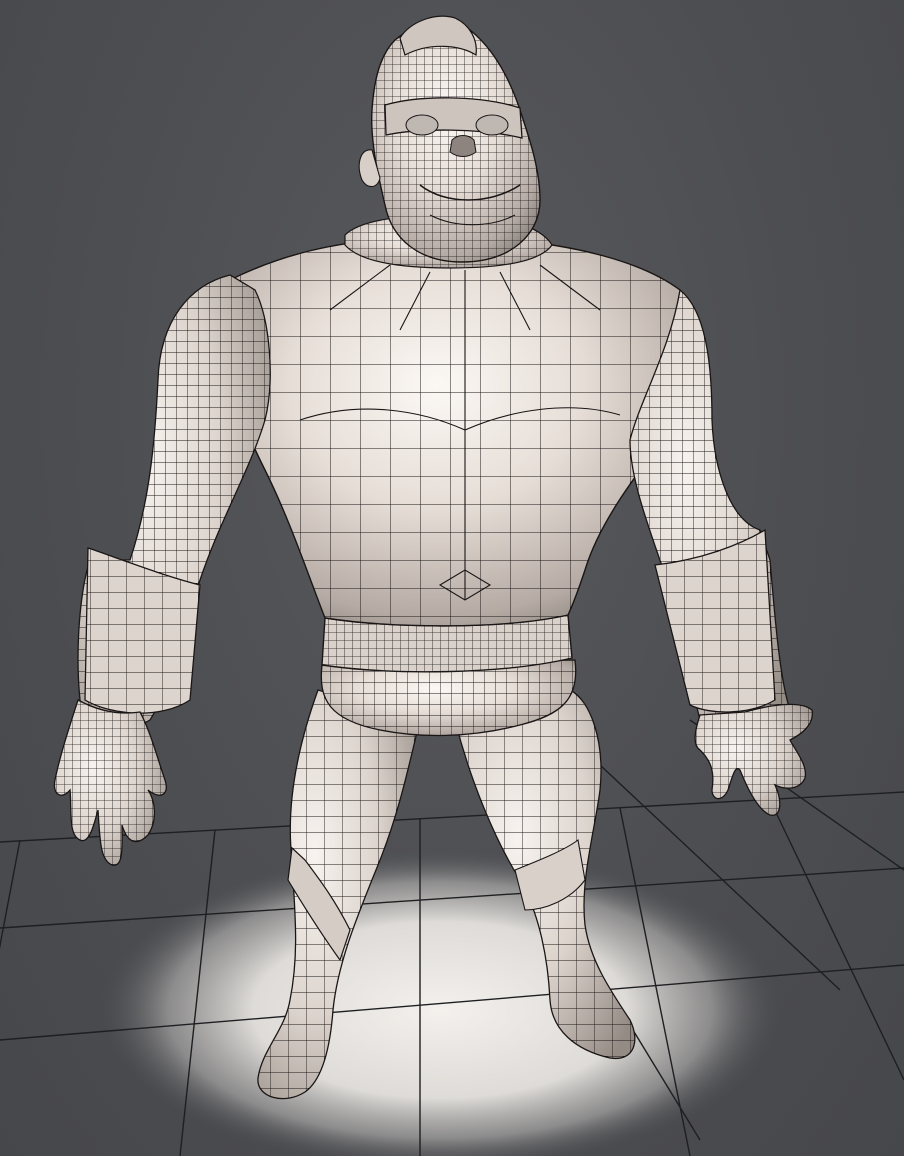 The image size is (904, 1156). What do you see at coordinates (110, 782) in the screenshot?
I see `left-hand` at bounding box center [110, 782].